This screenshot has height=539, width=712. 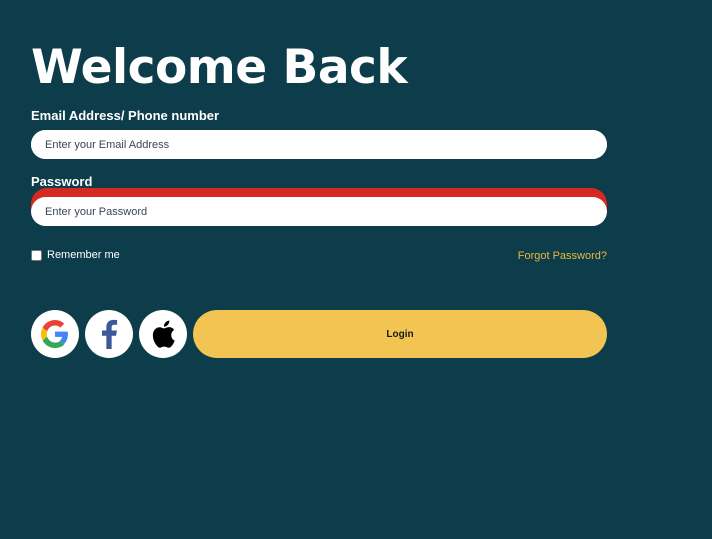 I want to click on email-field-wrapper, so click(x=319, y=144).